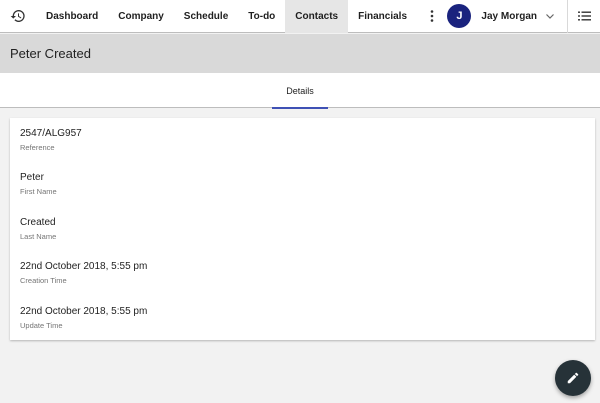 Image resolution: width=600 pixels, height=403 pixels. Describe the element at coordinates (32, 177) in the screenshot. I see `field-value: Peter` at that location.